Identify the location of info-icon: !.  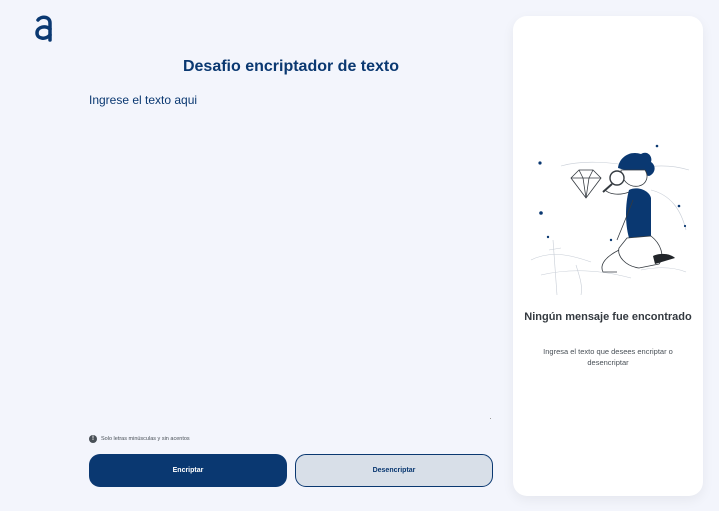
(93, 439).